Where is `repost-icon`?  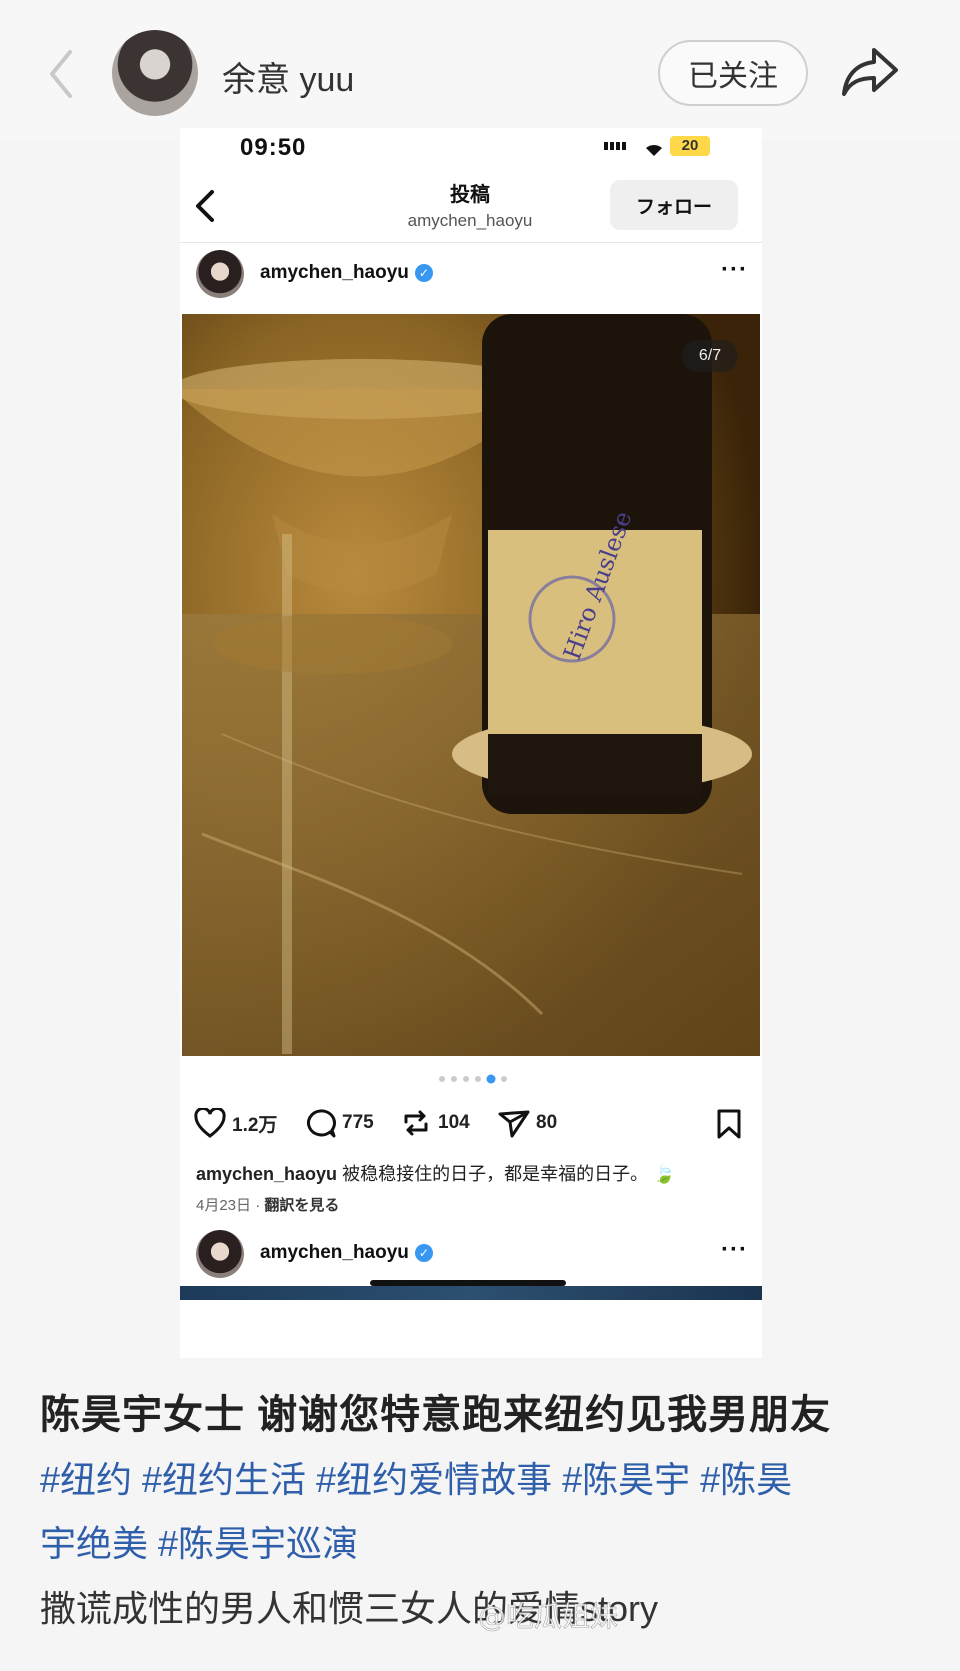
repost-icon is located at coordinates (416, 1123).